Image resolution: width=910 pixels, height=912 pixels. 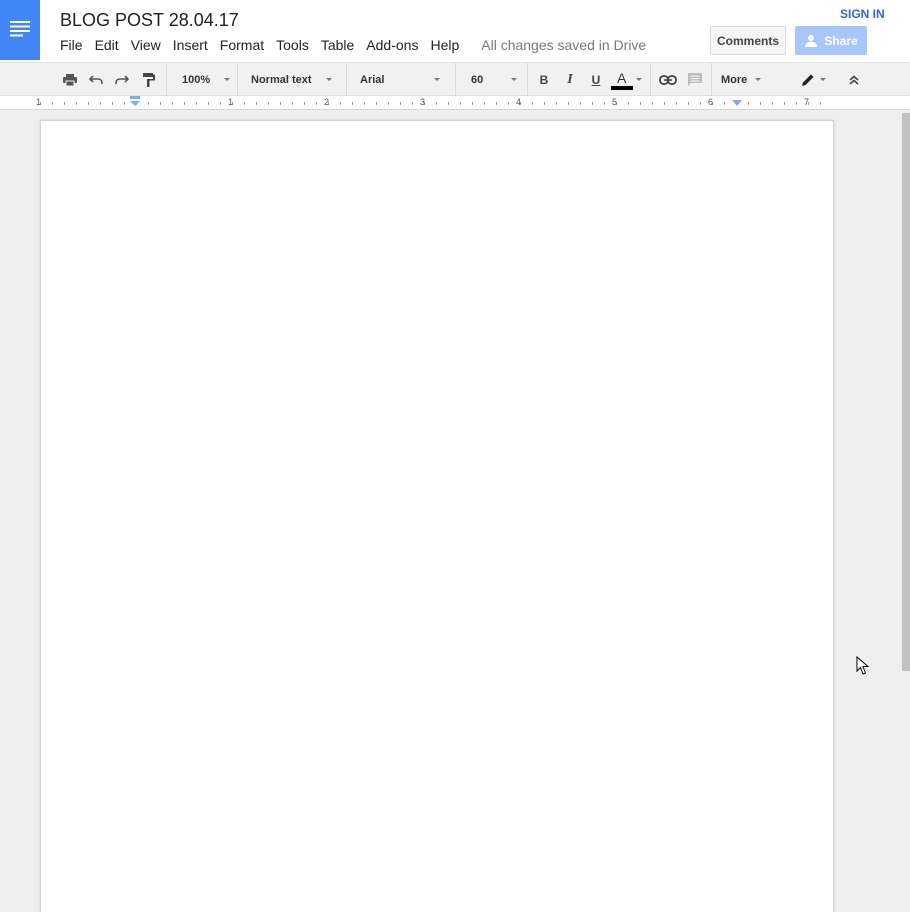 What do you see at coordinates (242, 45) in the screenshot?
I see `menu-format: Format` at bounding box center [242, 45].